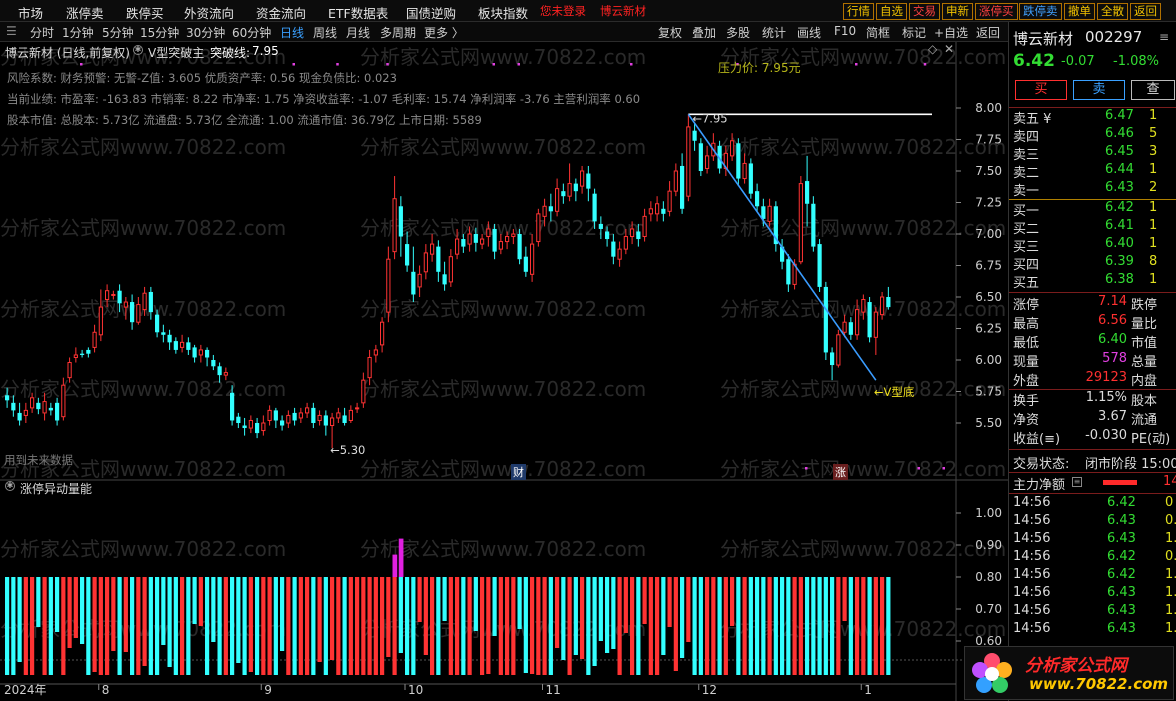 The height and width of the screenshot is (701, 1176). What do you see at coordinates (840, 472) in the screenshot?
I see `limit-up-marker: 涨` at bounding box center [840, 472].